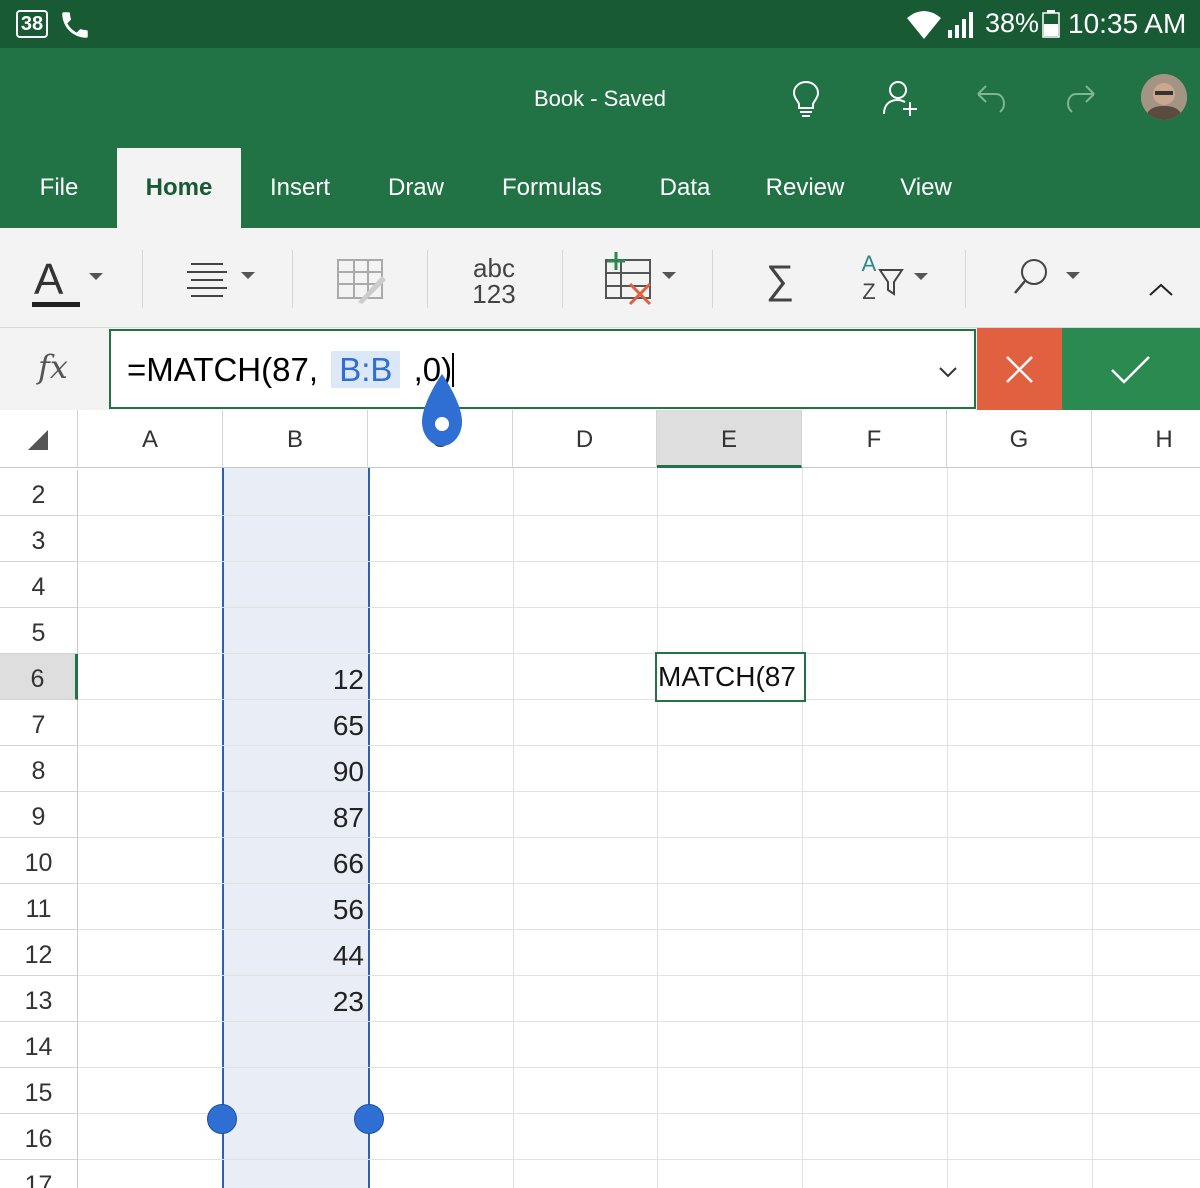  Describe the element at coordinates (730, 677) in the screenshot. I see `active-cell-e6: MATCH(87` at that location.